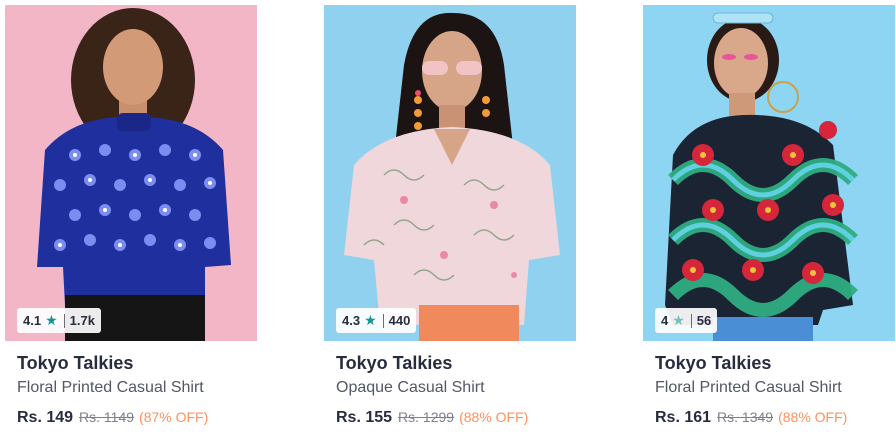  I want to click on rating-value: 4.3, so click(351, 320).